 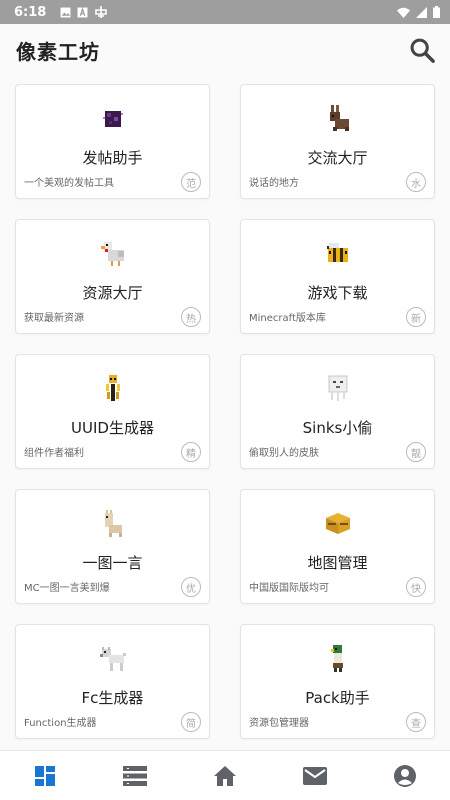 What do you see at coordinates (279, 723) in the screenshot?
I see `card-description: 资源包管理器` at bounding box center [279, 723].